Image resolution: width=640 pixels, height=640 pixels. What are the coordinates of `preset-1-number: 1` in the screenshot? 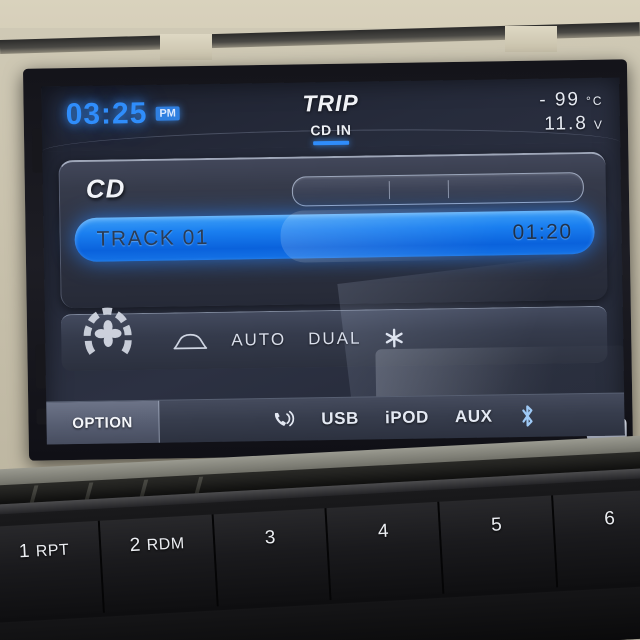 It's located at (24, 551).